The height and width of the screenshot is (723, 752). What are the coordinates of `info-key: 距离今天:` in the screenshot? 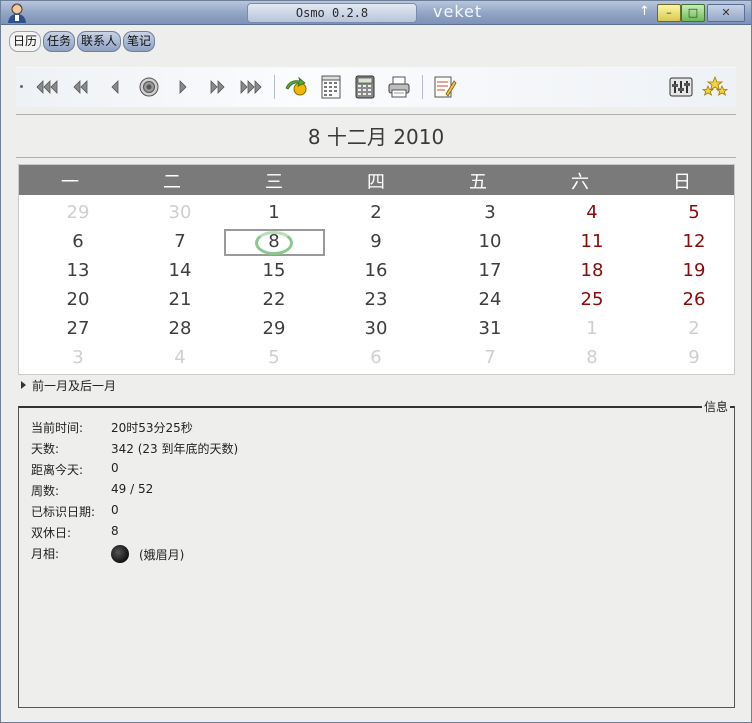 It's located at (57, 470).